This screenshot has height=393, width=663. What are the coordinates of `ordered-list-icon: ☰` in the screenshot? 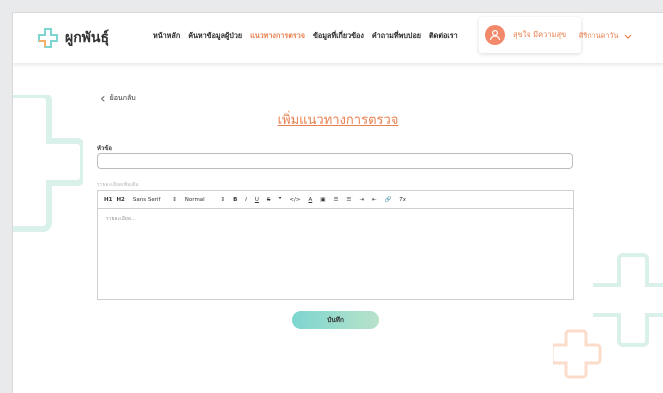 It's located at (335, 200).